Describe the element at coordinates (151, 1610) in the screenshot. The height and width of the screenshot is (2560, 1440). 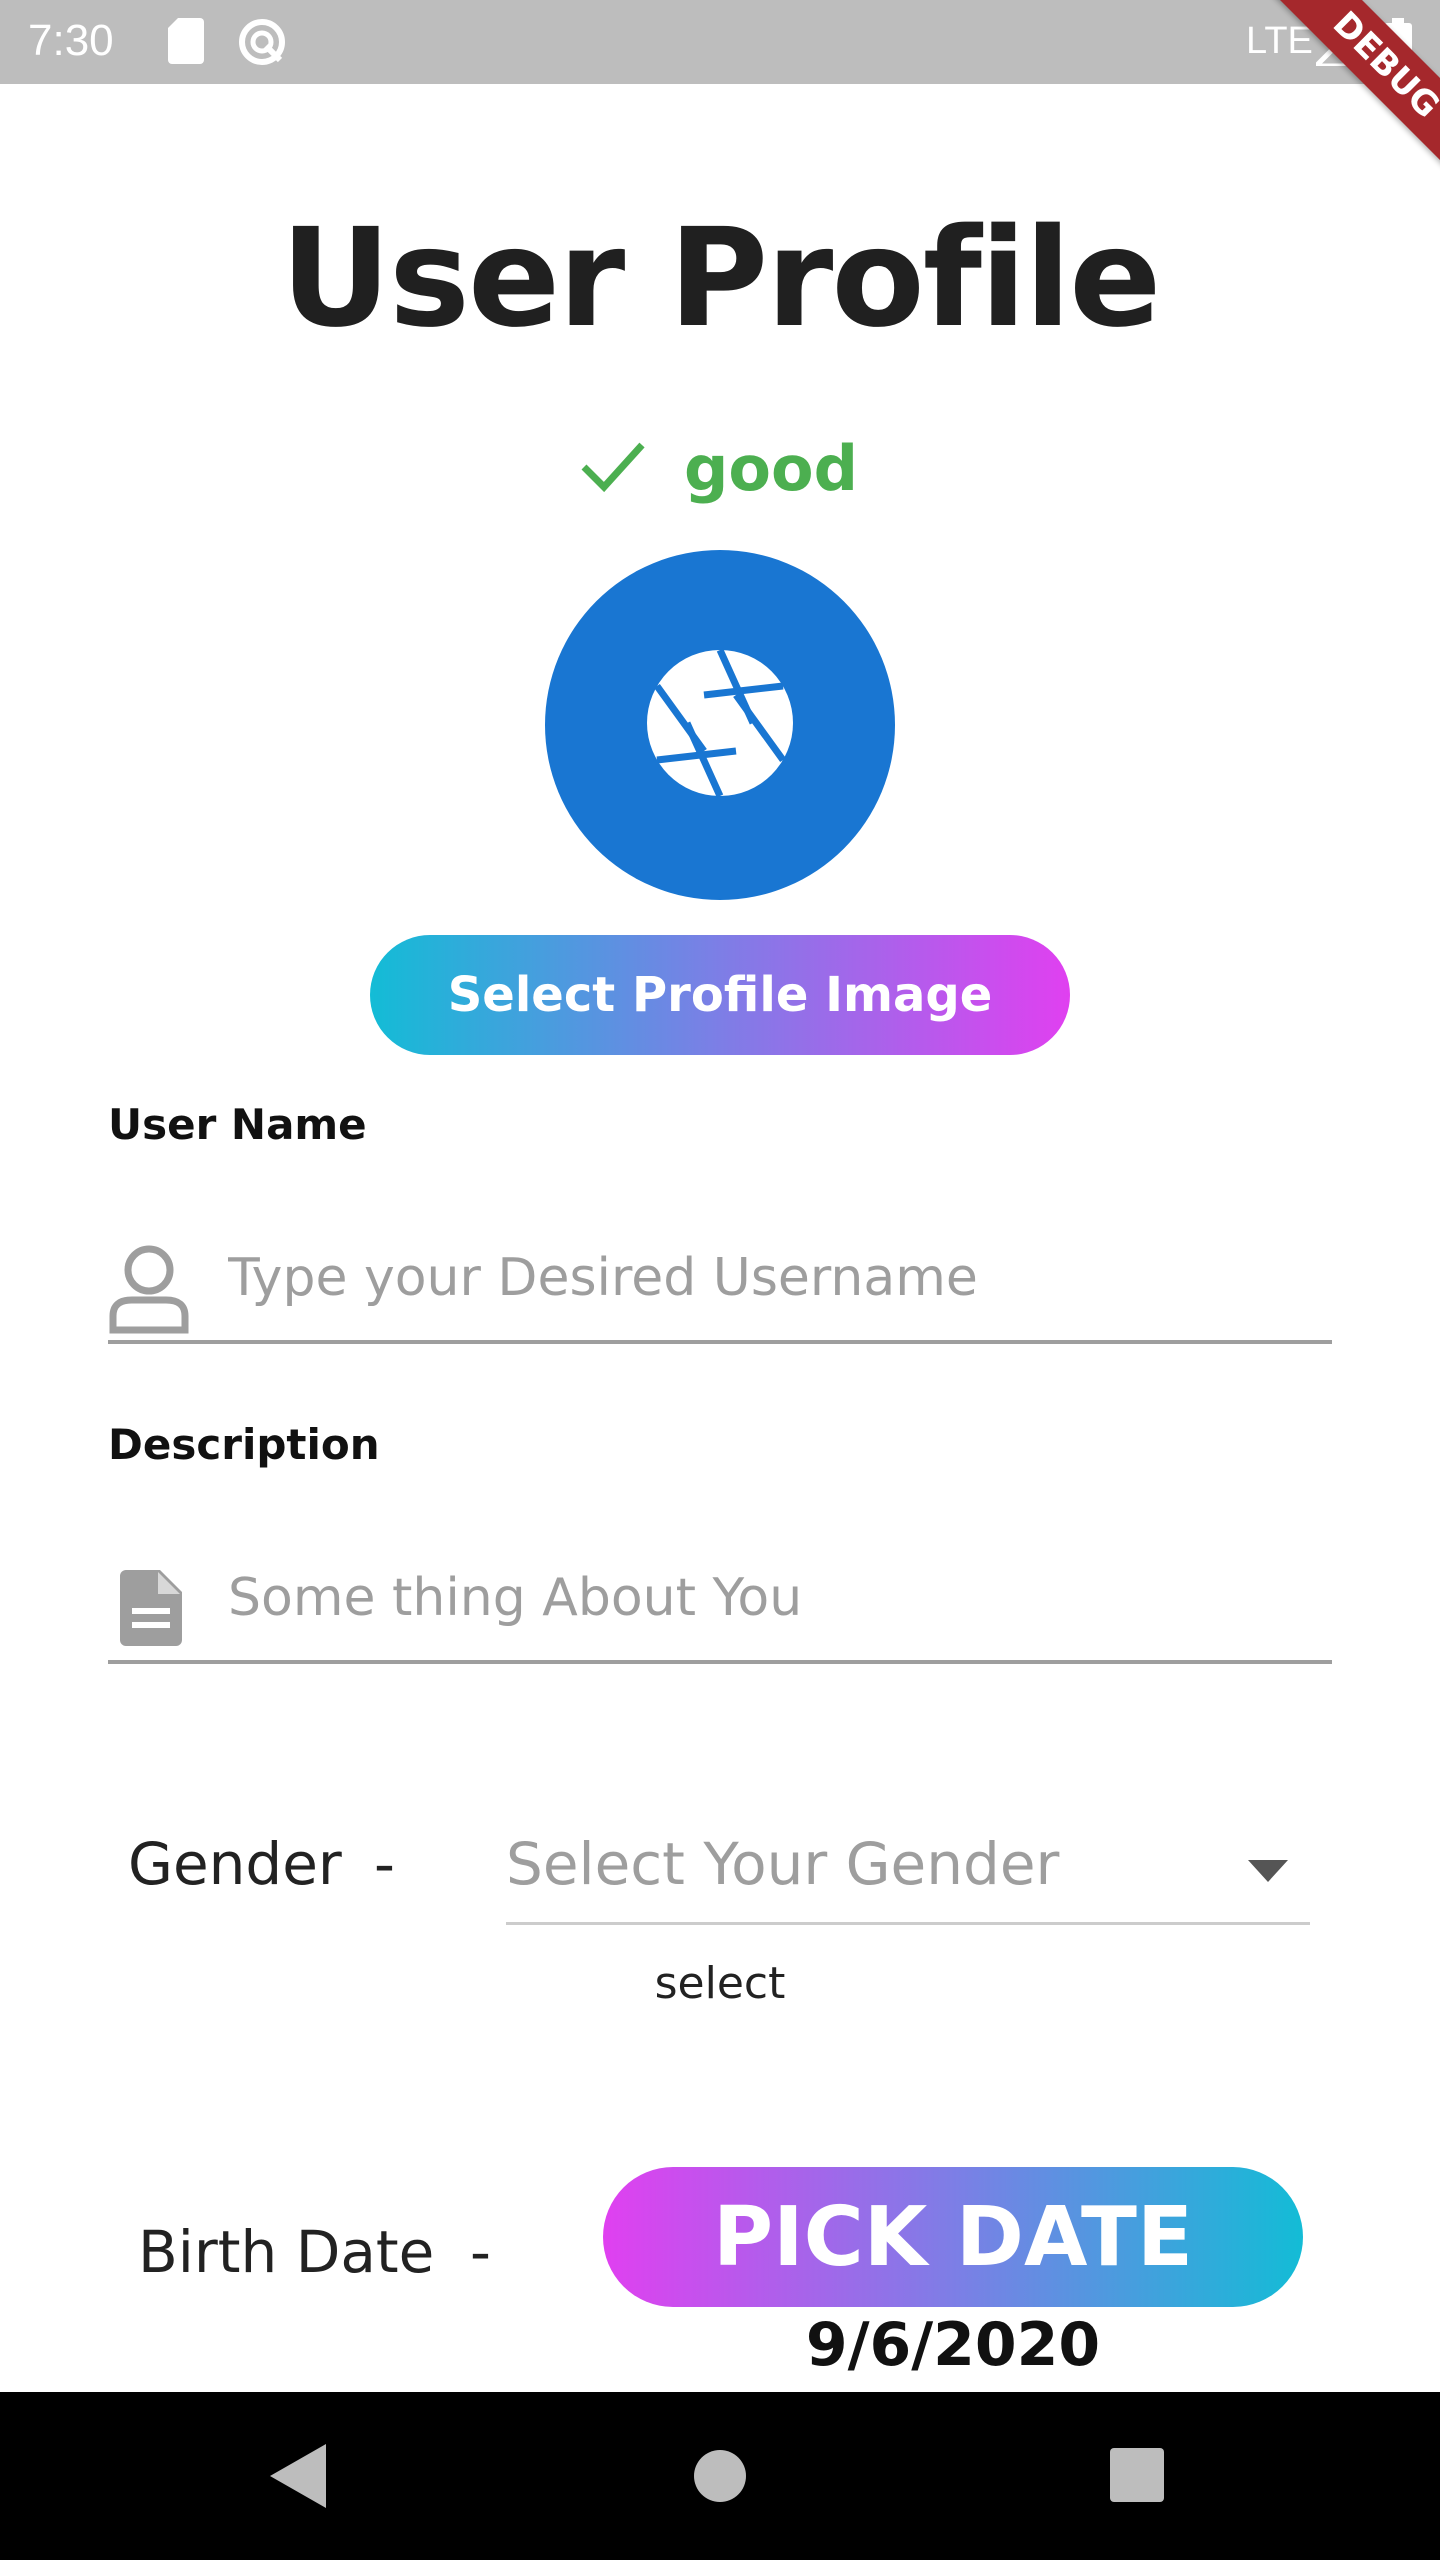
I see `document-icon` at that location.